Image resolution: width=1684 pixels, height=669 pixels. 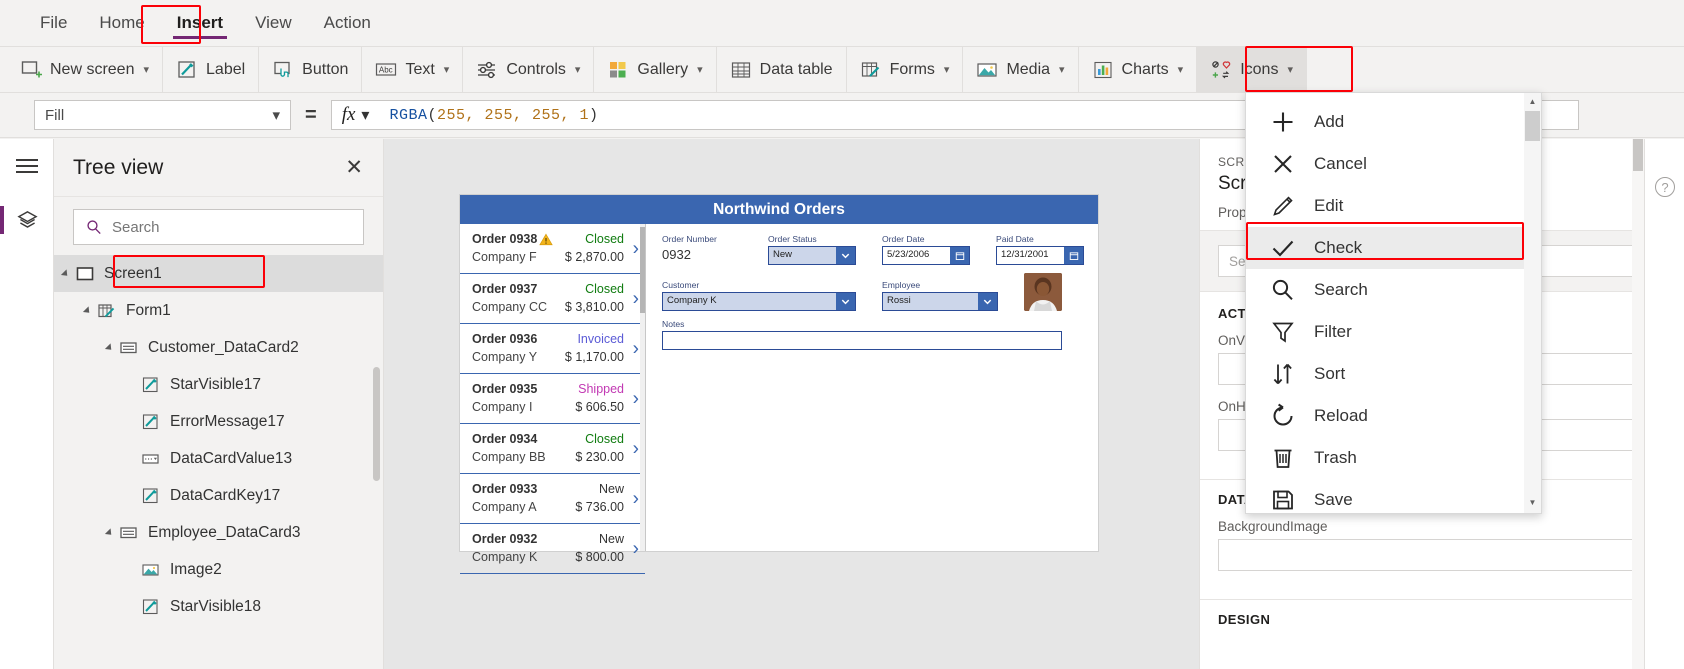 I want to click on scroll-up-icon: ▲, so click(x=1532, y=101).